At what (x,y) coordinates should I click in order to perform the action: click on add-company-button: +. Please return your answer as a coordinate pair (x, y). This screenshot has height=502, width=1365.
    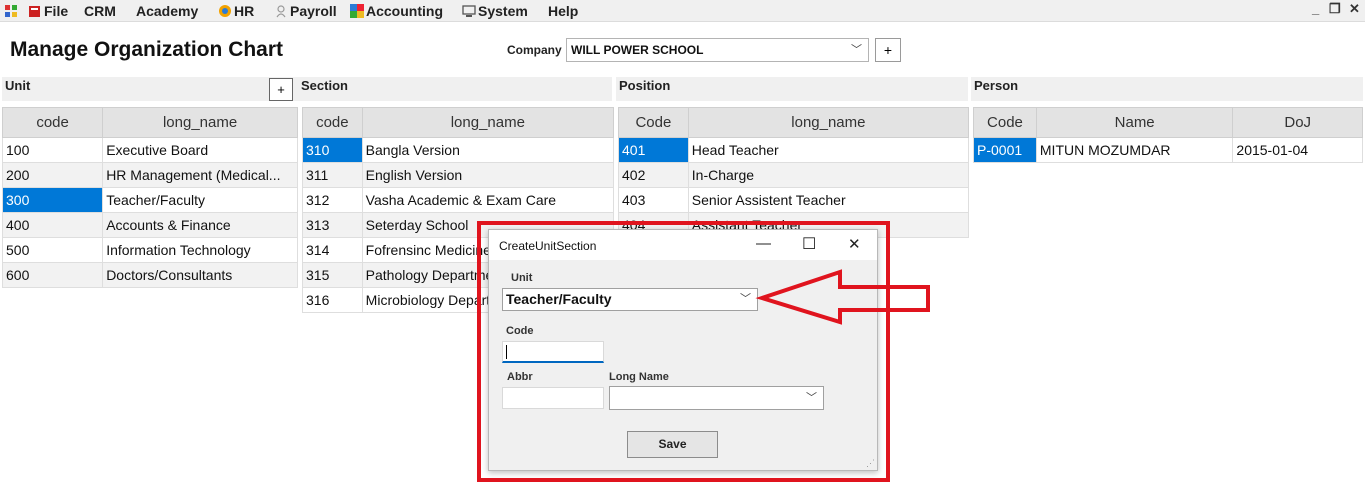
    Looking at the image, I should click on (888, 50).